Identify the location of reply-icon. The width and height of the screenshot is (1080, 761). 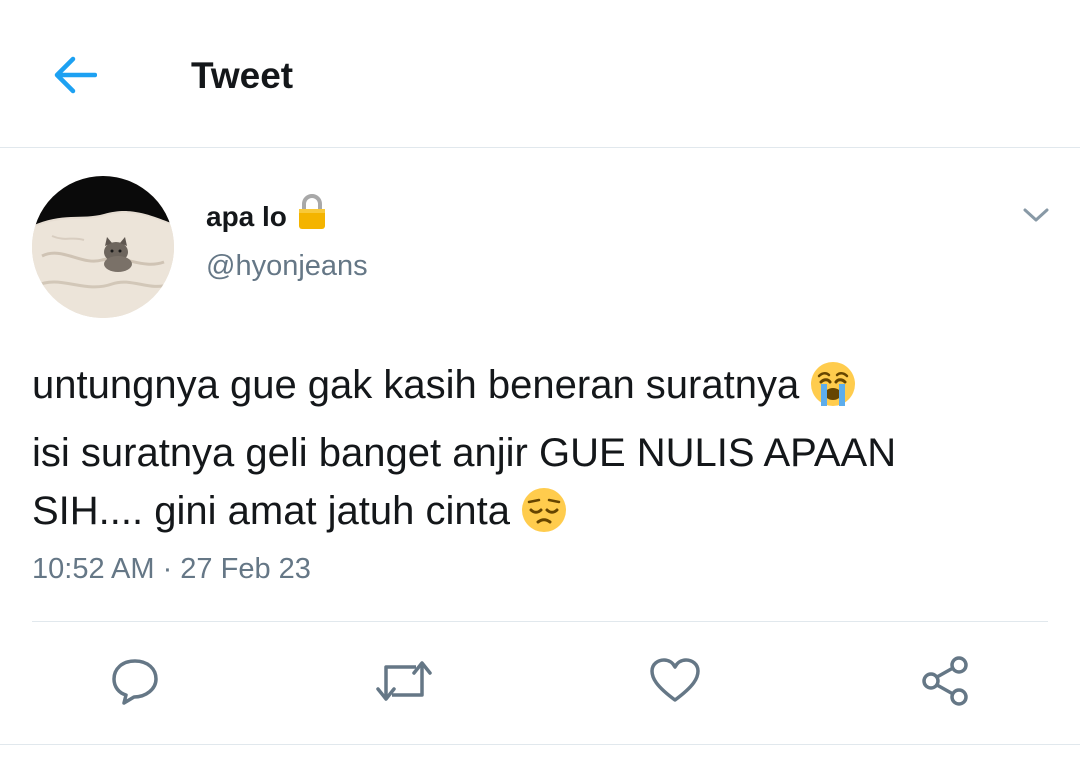
(135, 682).